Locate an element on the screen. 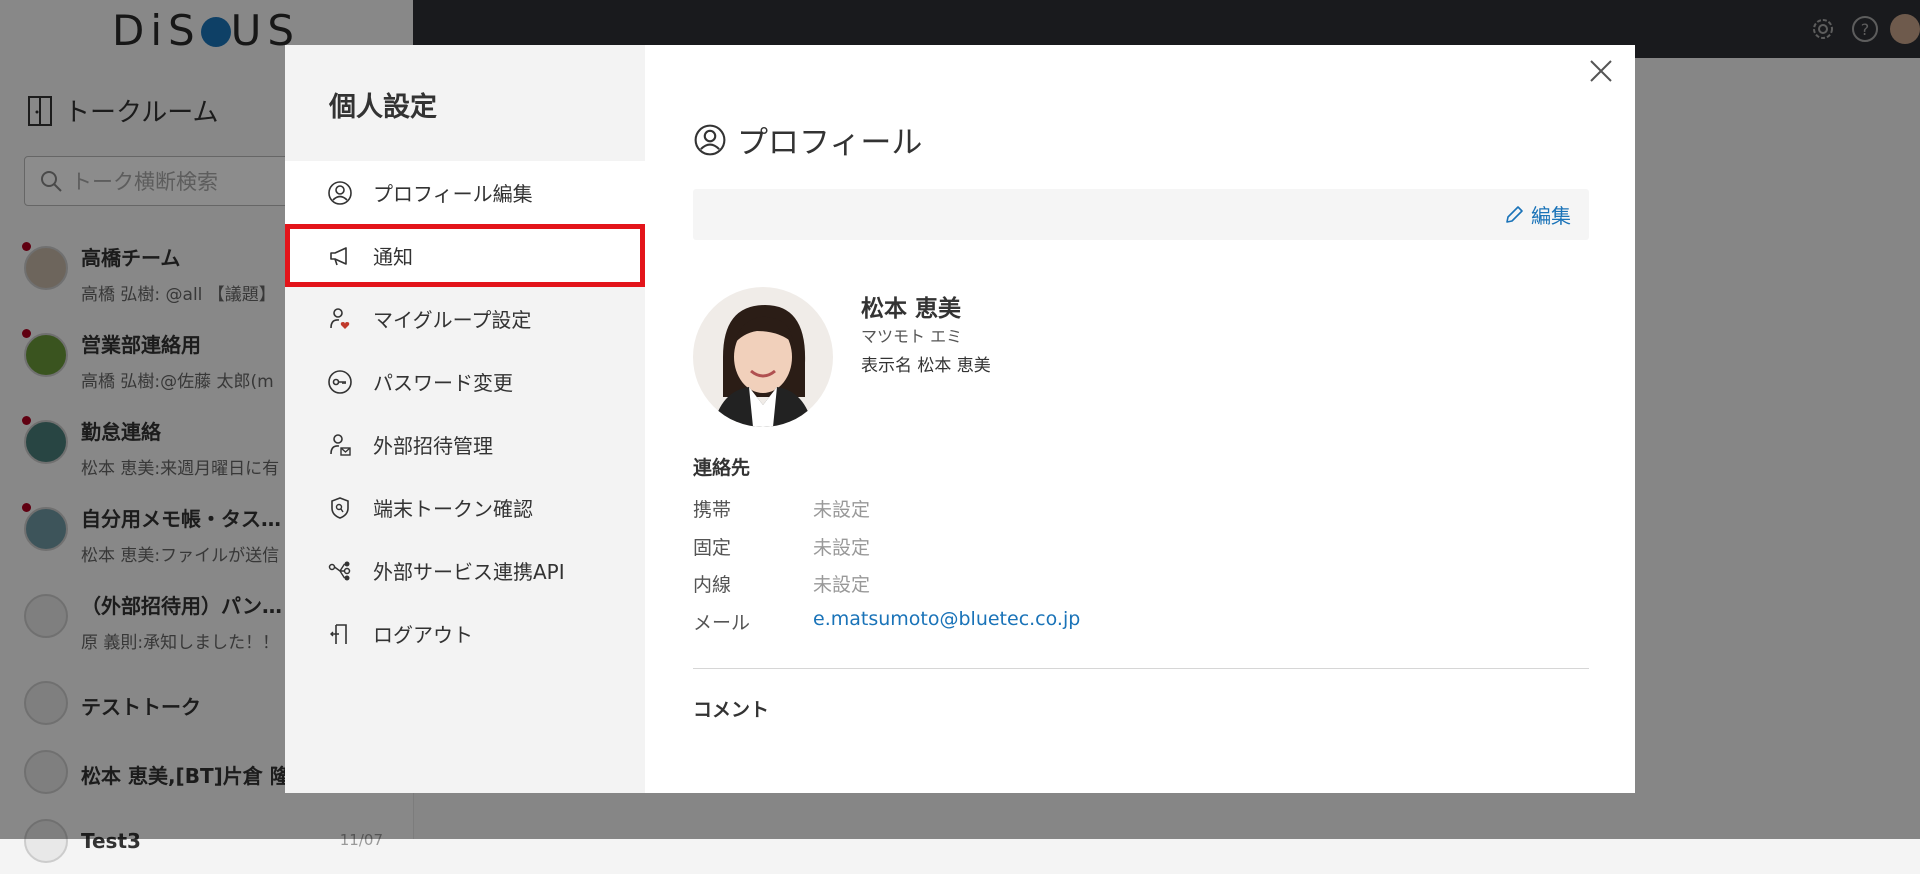 The width and height of the screenshot is (1920, 874). profile-title: プロフィール is located at coordinates (830, 143).